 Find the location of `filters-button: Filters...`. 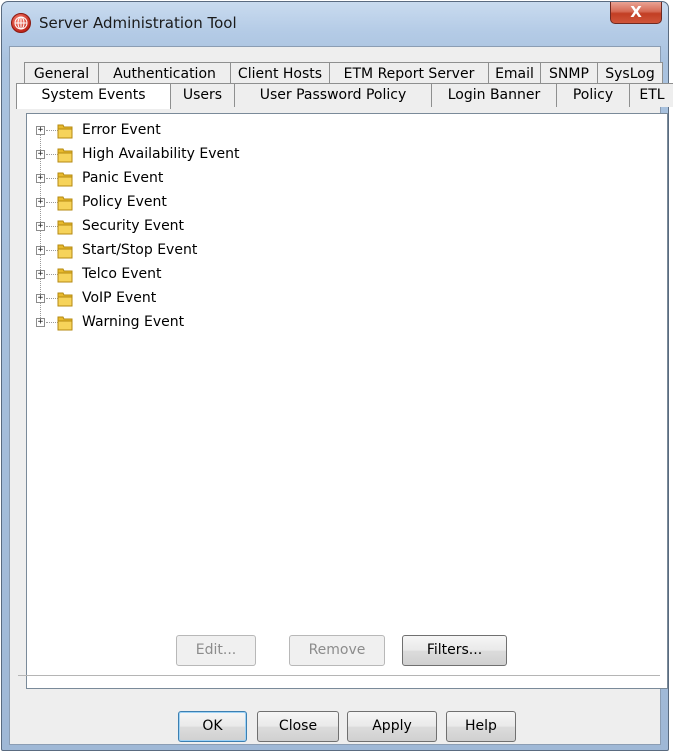

filters-button: Filters... is located at coordinates (454, 650).